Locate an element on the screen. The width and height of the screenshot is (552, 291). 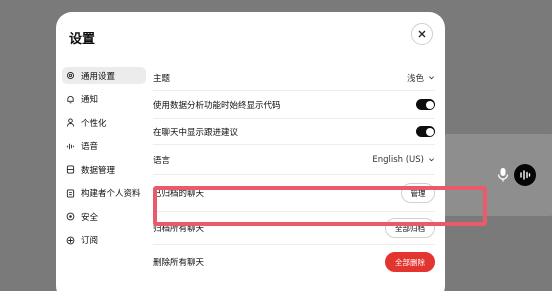
sidebar-item-label: 个性化 is located at coordinates (94, 123).